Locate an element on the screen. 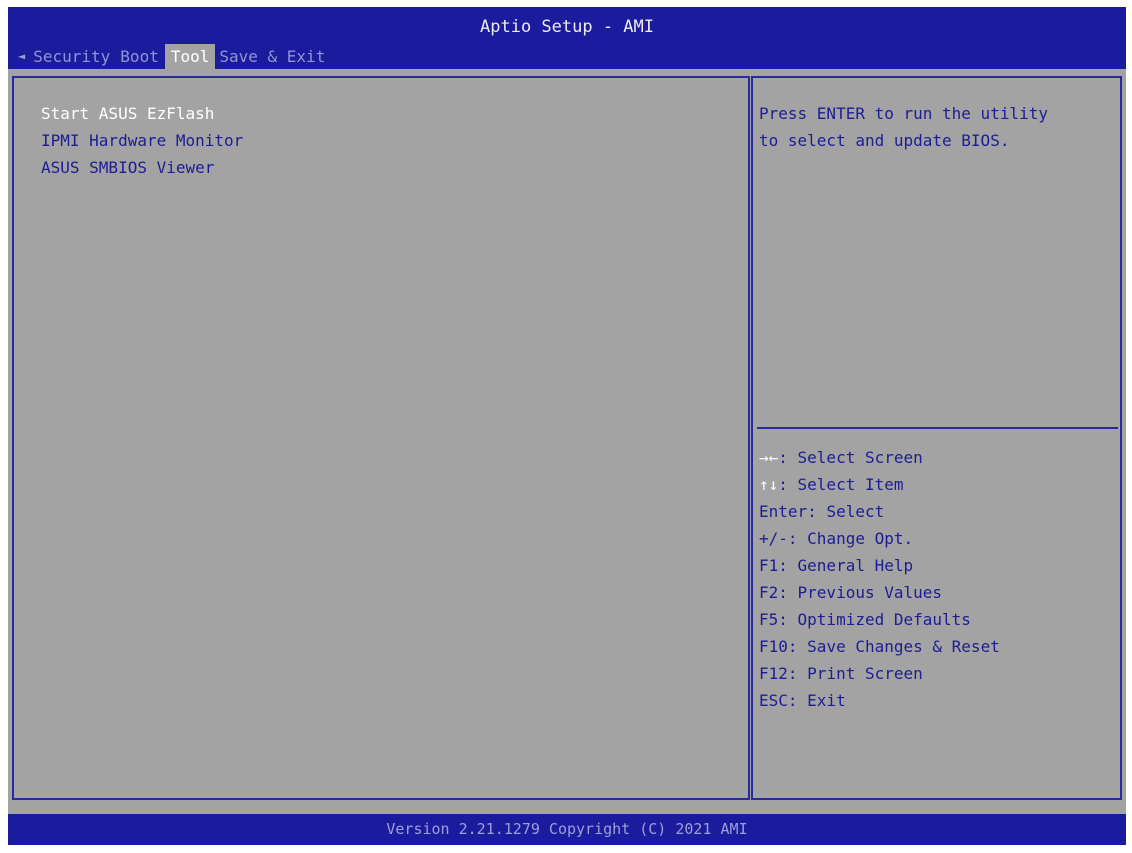 The width and height of the screenshot is (1132, 853). arrow-left-icon: ◄ is located at coordinates (23, 56).